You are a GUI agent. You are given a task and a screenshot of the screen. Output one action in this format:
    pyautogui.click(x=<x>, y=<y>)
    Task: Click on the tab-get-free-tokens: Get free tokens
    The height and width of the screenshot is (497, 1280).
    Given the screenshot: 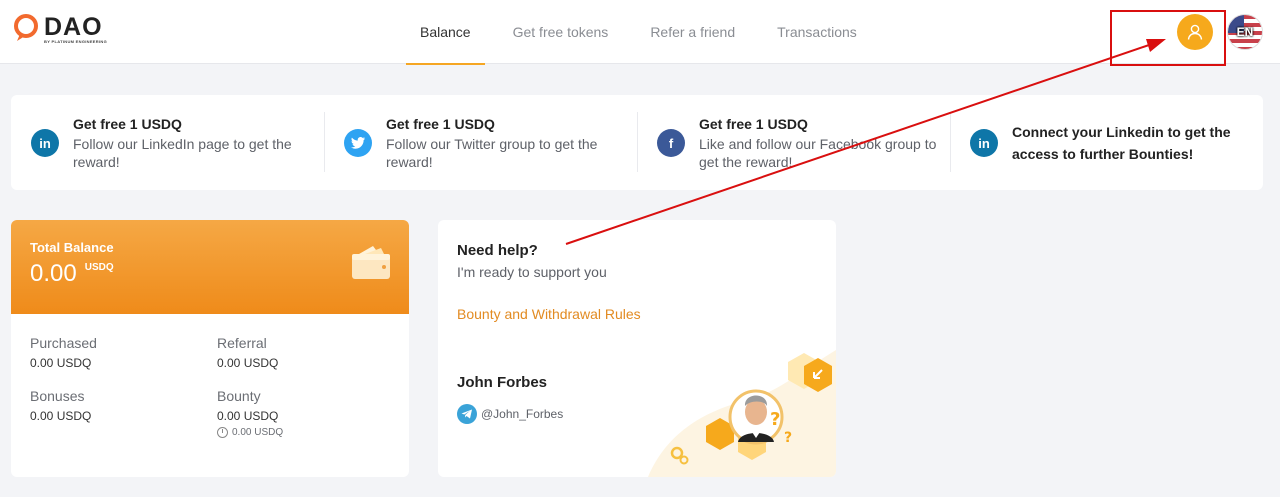 What is the action you would take?
    pyautogui.click(x=561, y=32)
    